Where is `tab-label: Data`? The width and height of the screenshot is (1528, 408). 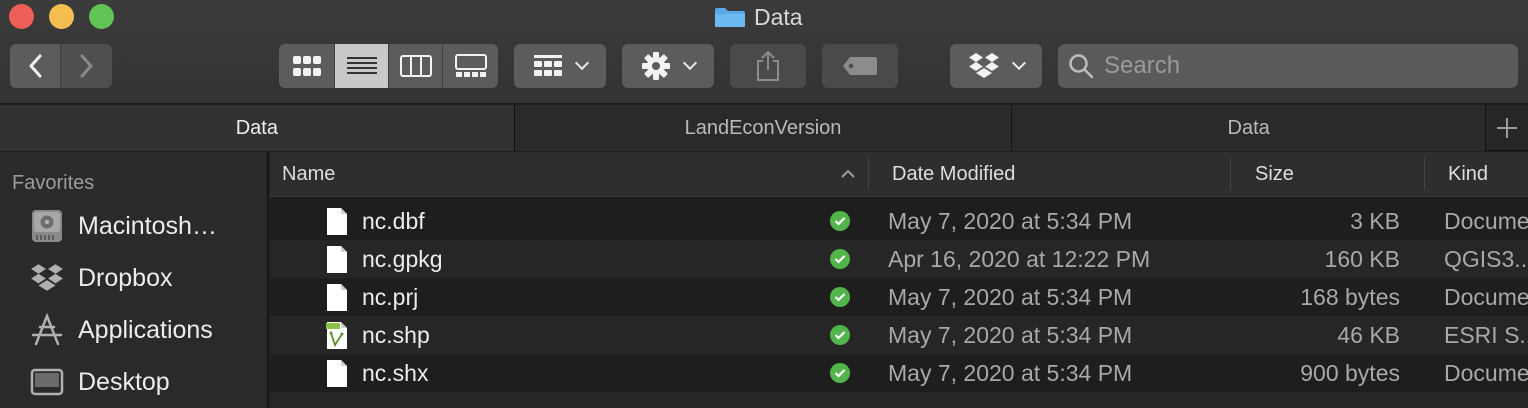
tab-label: Data is located at coordinates (1248, 127).